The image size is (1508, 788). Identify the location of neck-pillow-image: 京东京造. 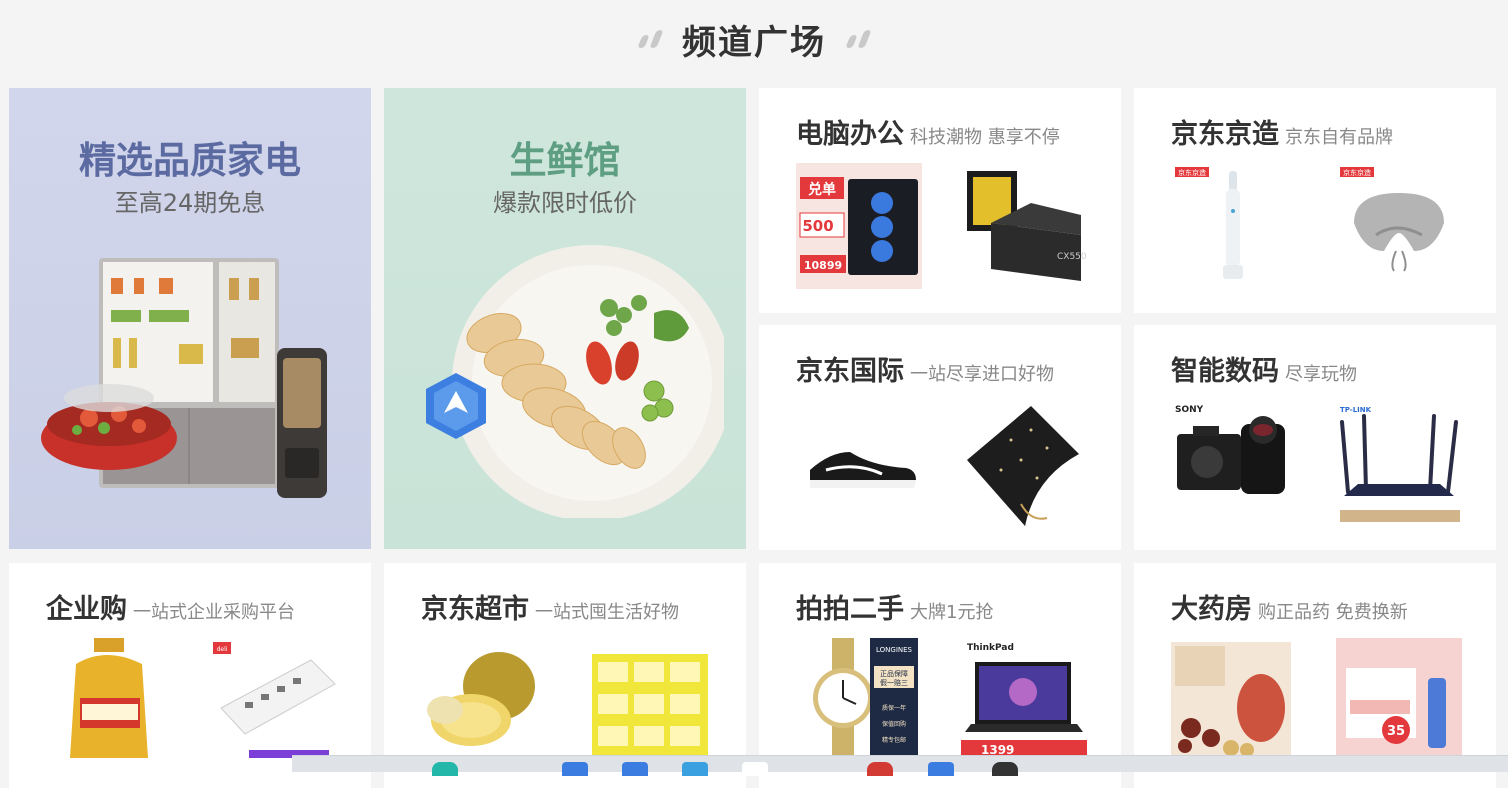
(1399, 226).